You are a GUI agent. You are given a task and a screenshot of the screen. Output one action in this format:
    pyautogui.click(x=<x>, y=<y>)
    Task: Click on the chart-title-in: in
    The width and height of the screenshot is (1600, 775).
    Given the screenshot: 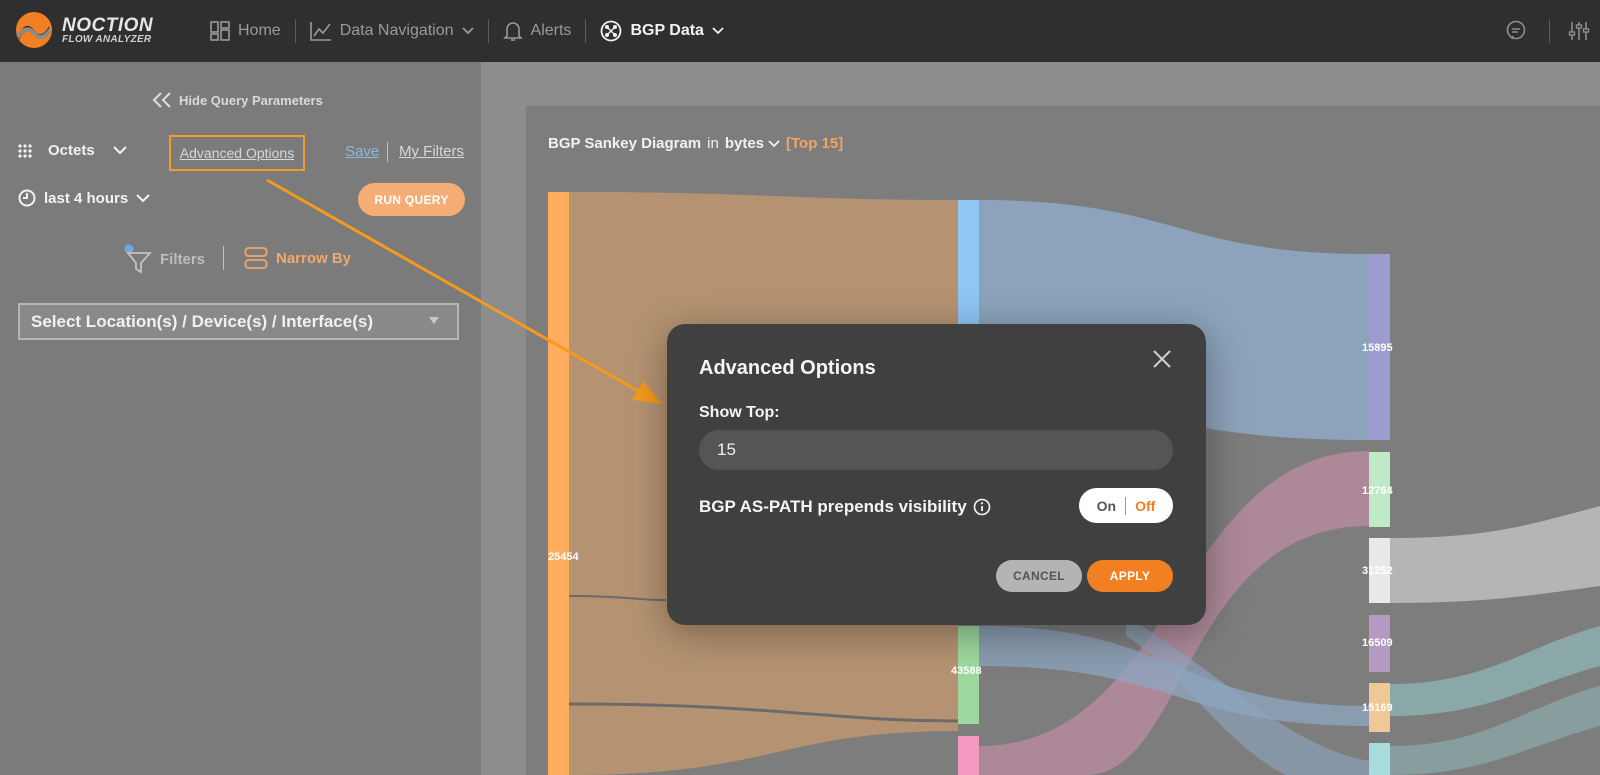 What is the action you would take?
    pyautogui.click(x=713, y=143)
    